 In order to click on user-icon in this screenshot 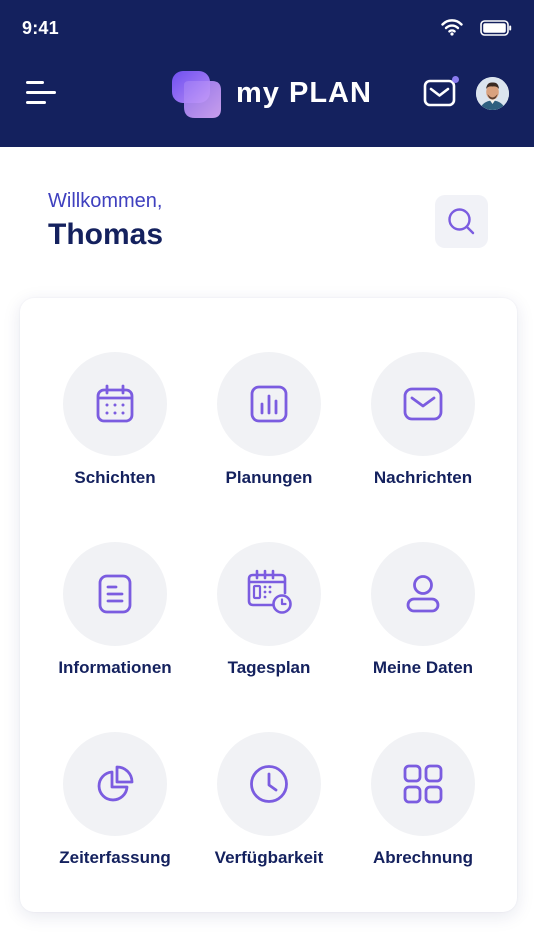, I will do `click(423, 594)`.